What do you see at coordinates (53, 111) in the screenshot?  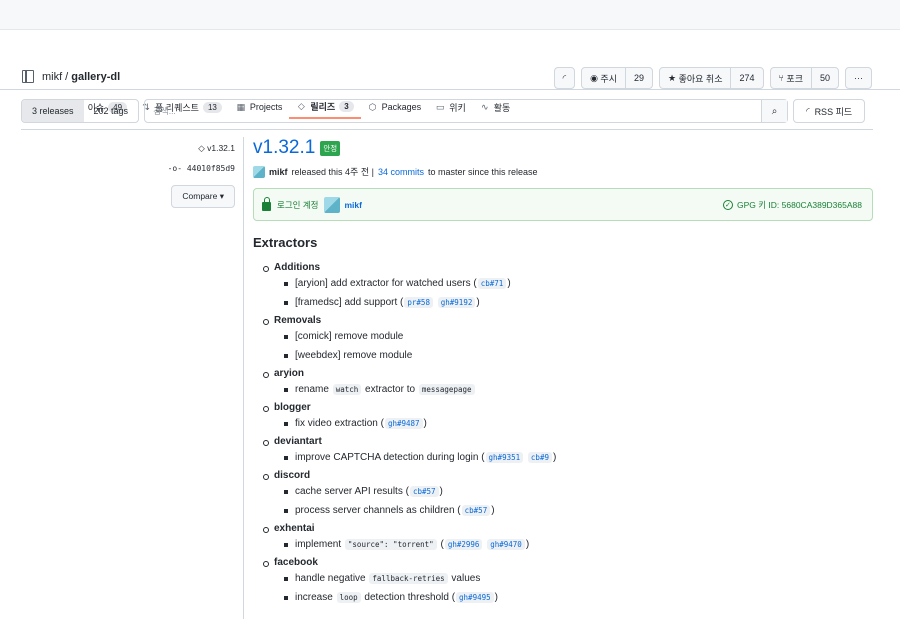 I see `releases-toggle: 3 releases` at bounding box center [53, 111].